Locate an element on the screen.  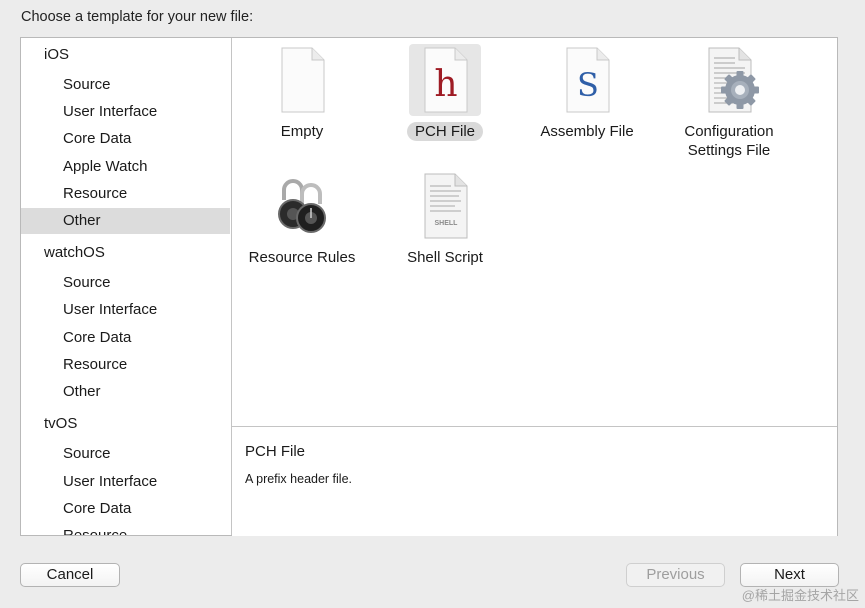
sidebar-item-ios-apple-watch: Apple Watch is located at coordinates (125, 167).